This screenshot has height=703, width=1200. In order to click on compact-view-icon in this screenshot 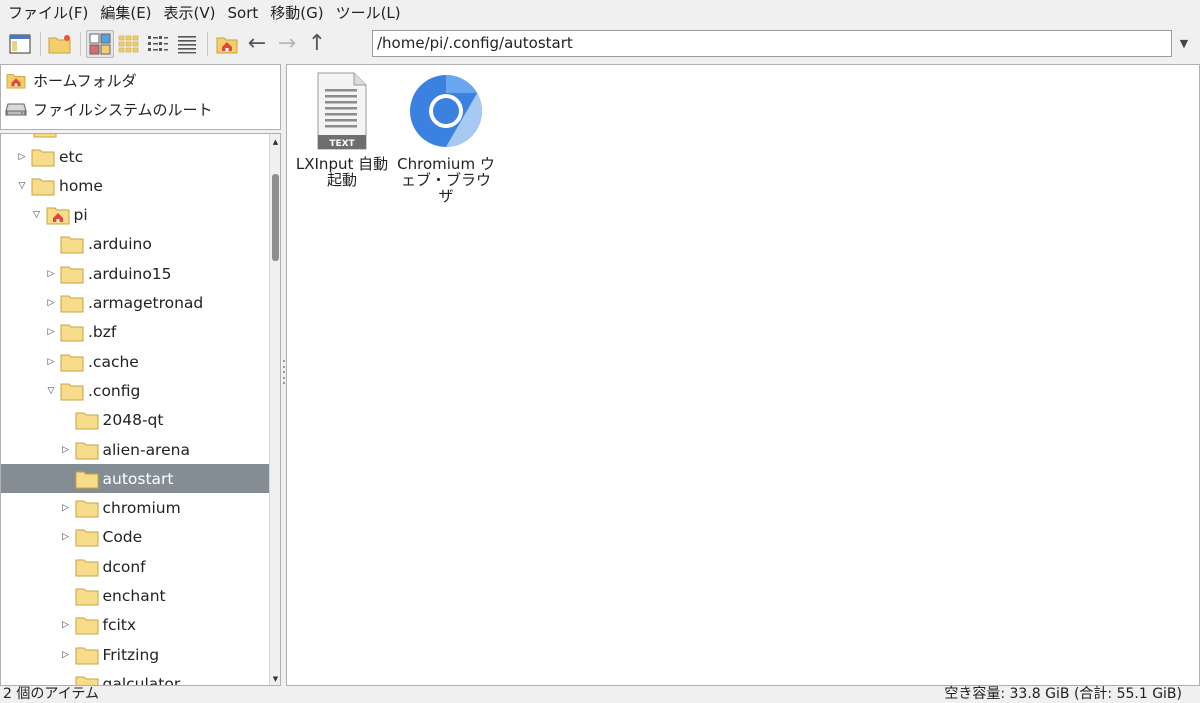, I will do `click(158, 43)`.